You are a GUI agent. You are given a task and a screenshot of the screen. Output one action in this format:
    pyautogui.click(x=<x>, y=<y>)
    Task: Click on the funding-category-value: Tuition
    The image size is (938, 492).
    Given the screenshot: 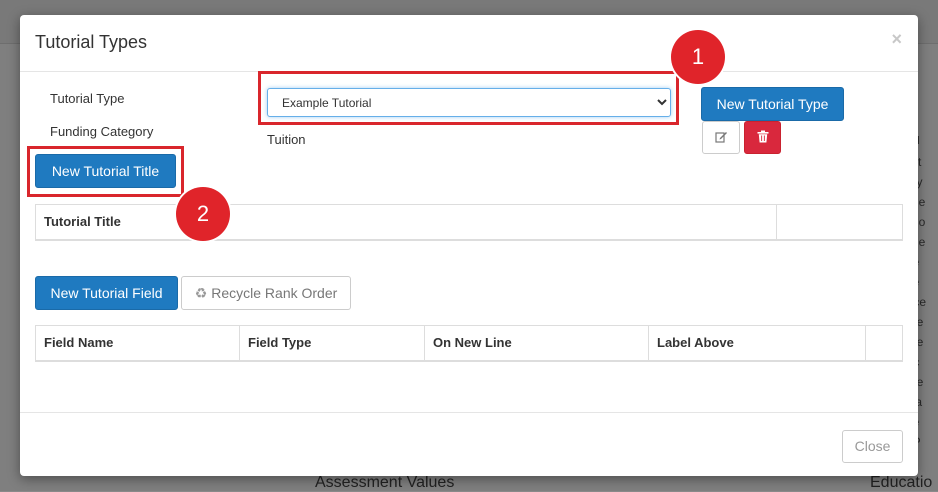 What is the action you would take?
    pyautogui.click(x=286, y=139)
    